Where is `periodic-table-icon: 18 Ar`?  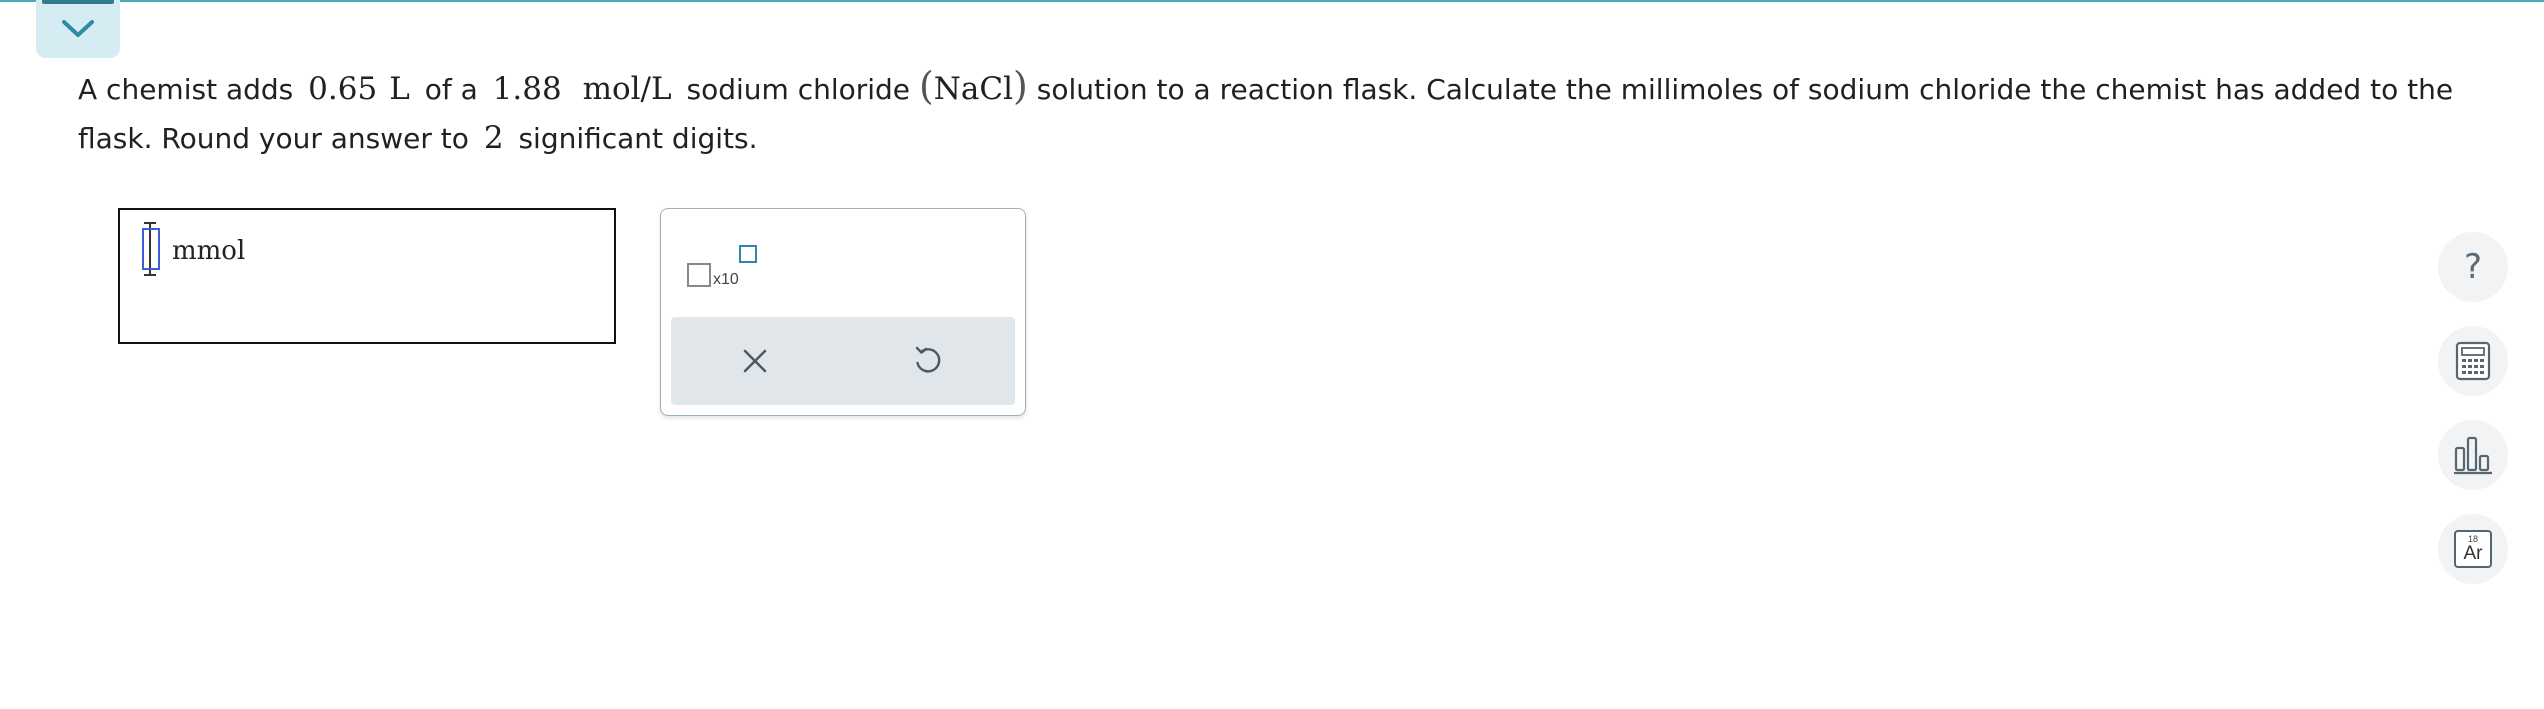 periodic-table-icon: 18 Ar is located at coordinates (2473, 549).